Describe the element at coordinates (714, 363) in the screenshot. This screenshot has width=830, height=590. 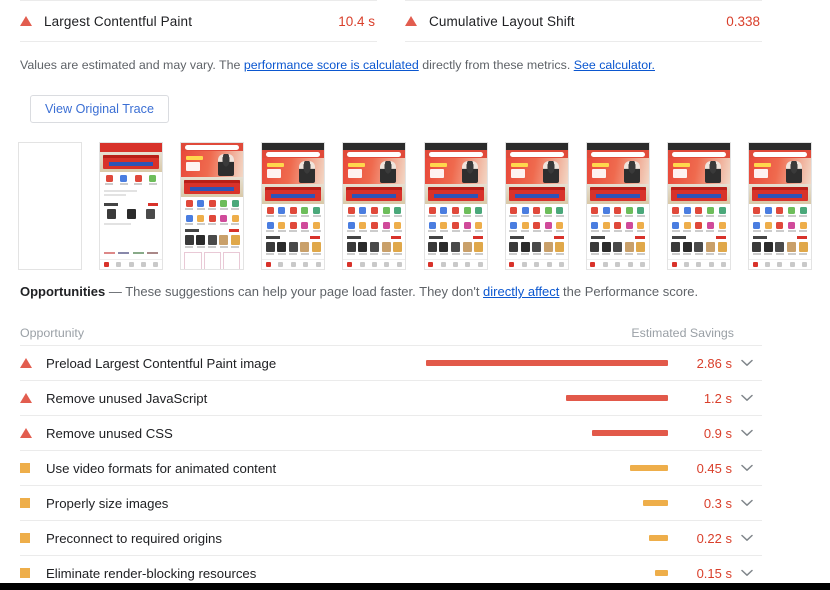
I see `savings-value: 2.86 s` at that location.